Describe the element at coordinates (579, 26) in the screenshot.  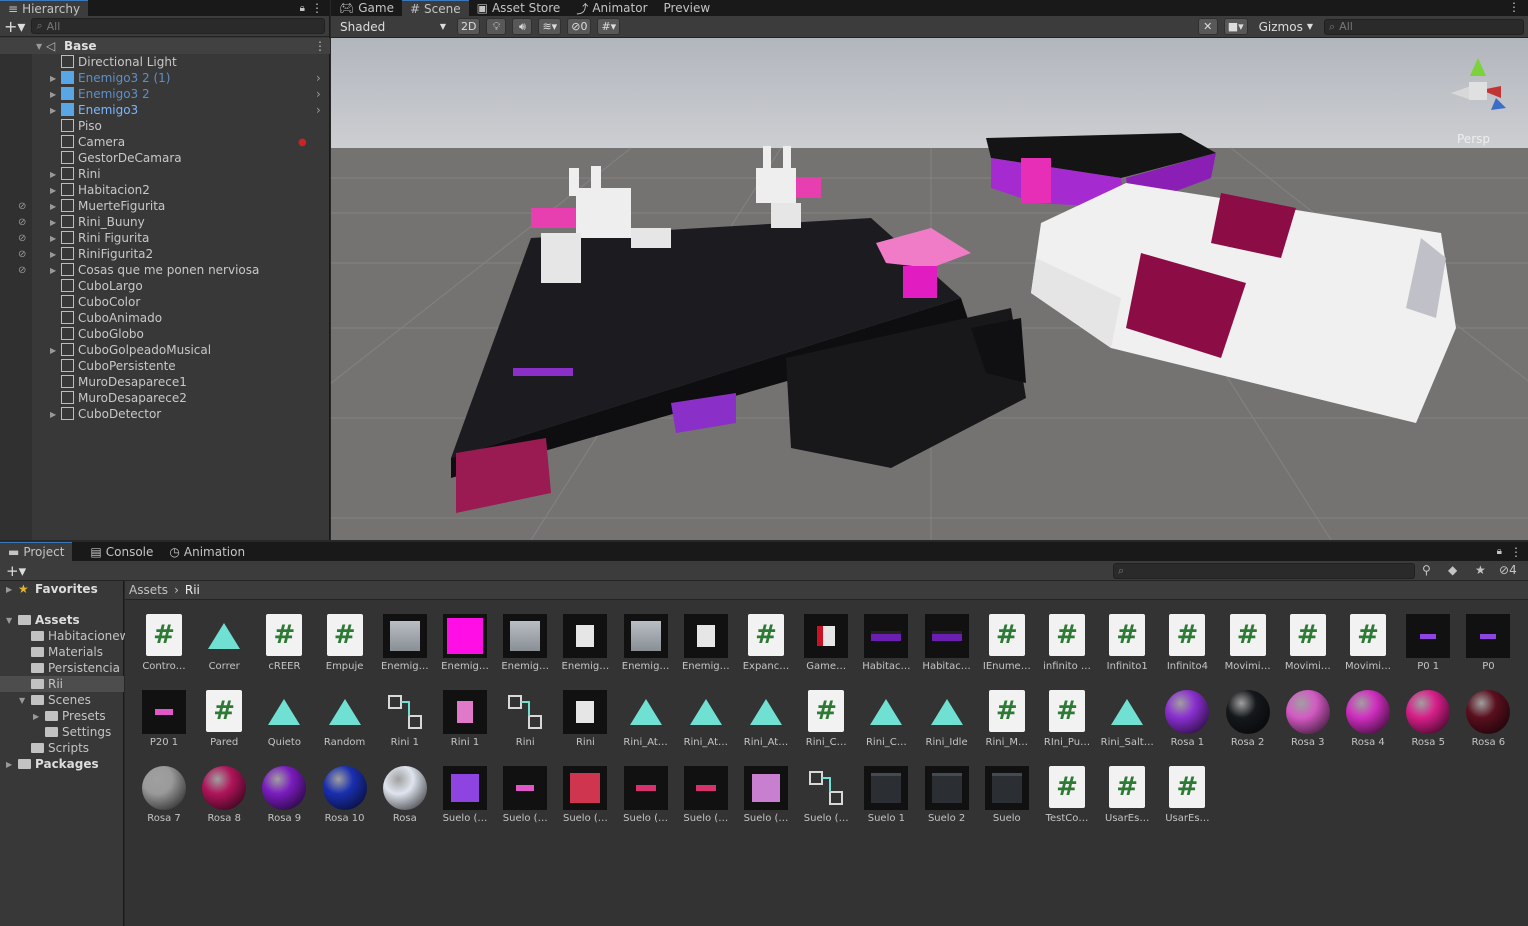
I see `hidden-objects-button: ⊘ 0` at that location.